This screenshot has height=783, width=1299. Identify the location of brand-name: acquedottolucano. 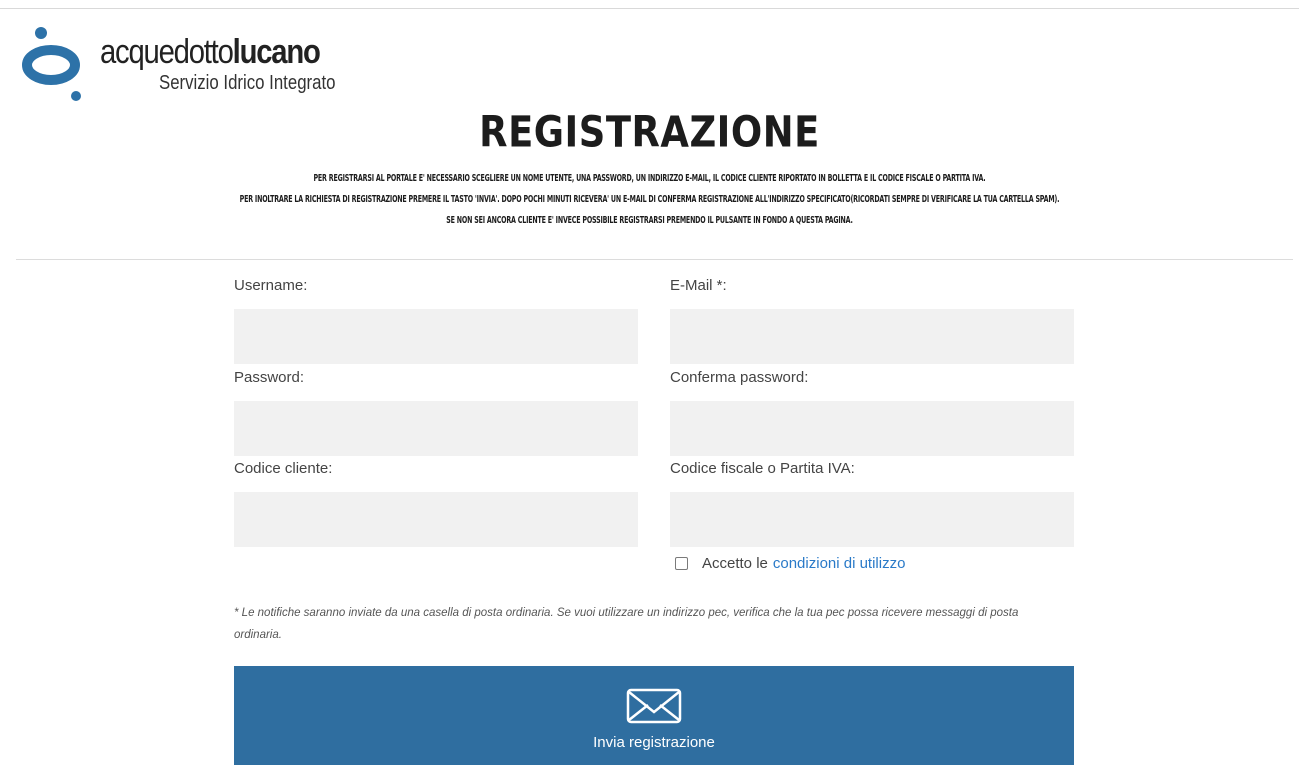
(210, 52).